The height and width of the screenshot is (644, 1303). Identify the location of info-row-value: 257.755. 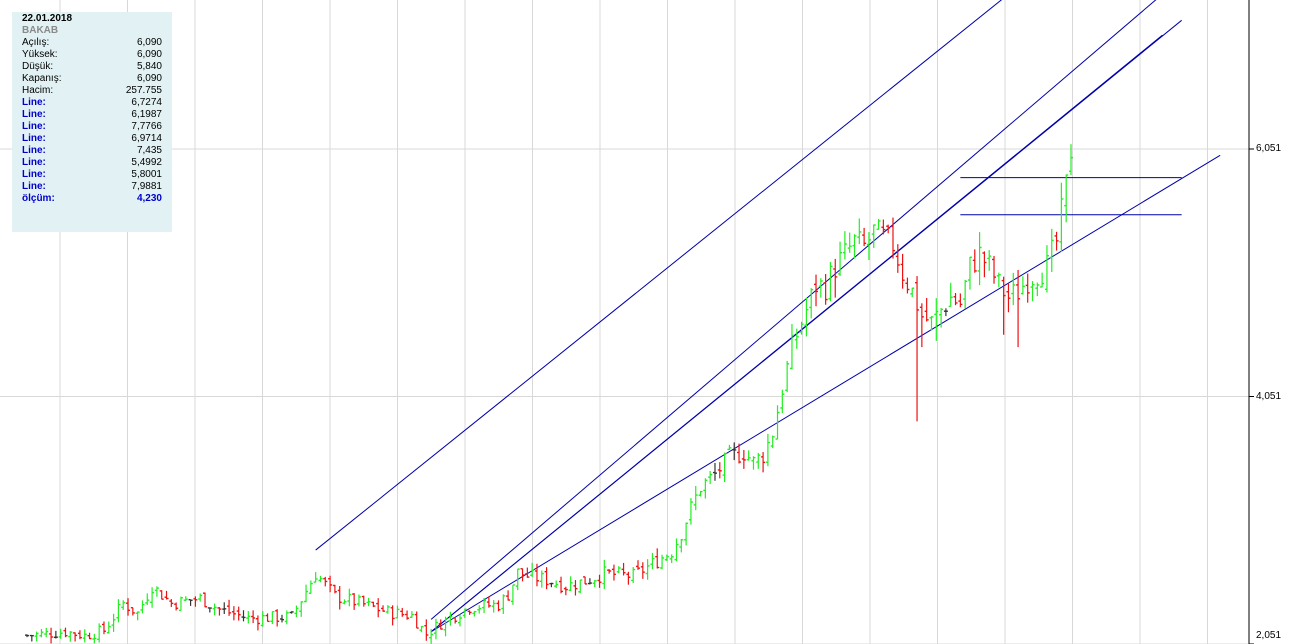
(143, 90).